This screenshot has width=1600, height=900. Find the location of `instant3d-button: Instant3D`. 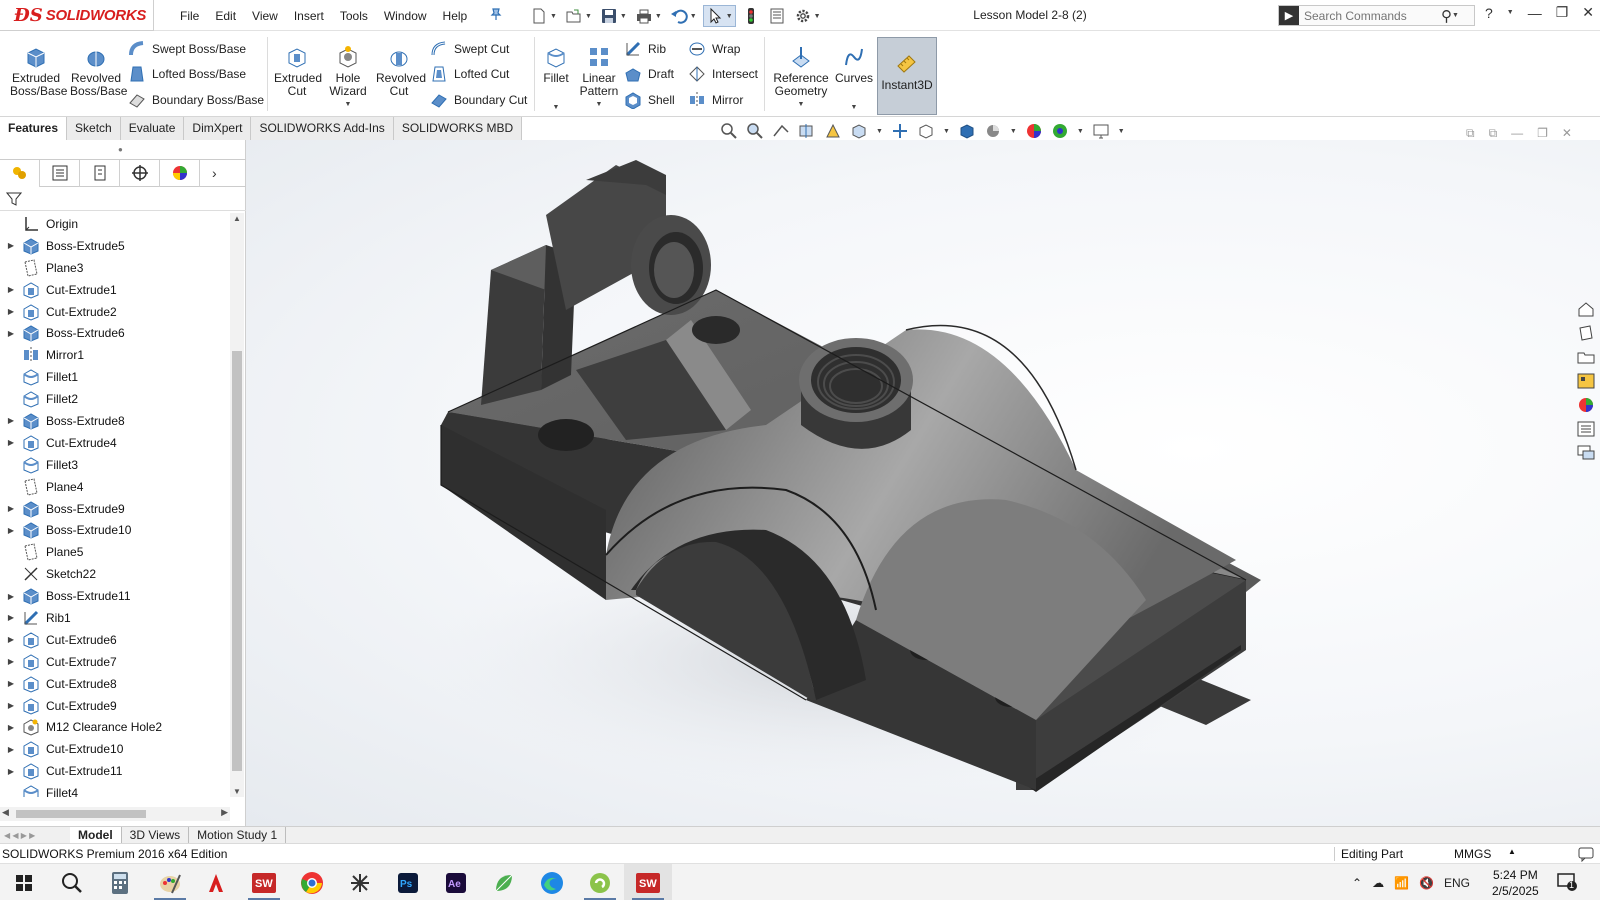

instant3d-button: Instant3D is located at coordinates (907, 76).